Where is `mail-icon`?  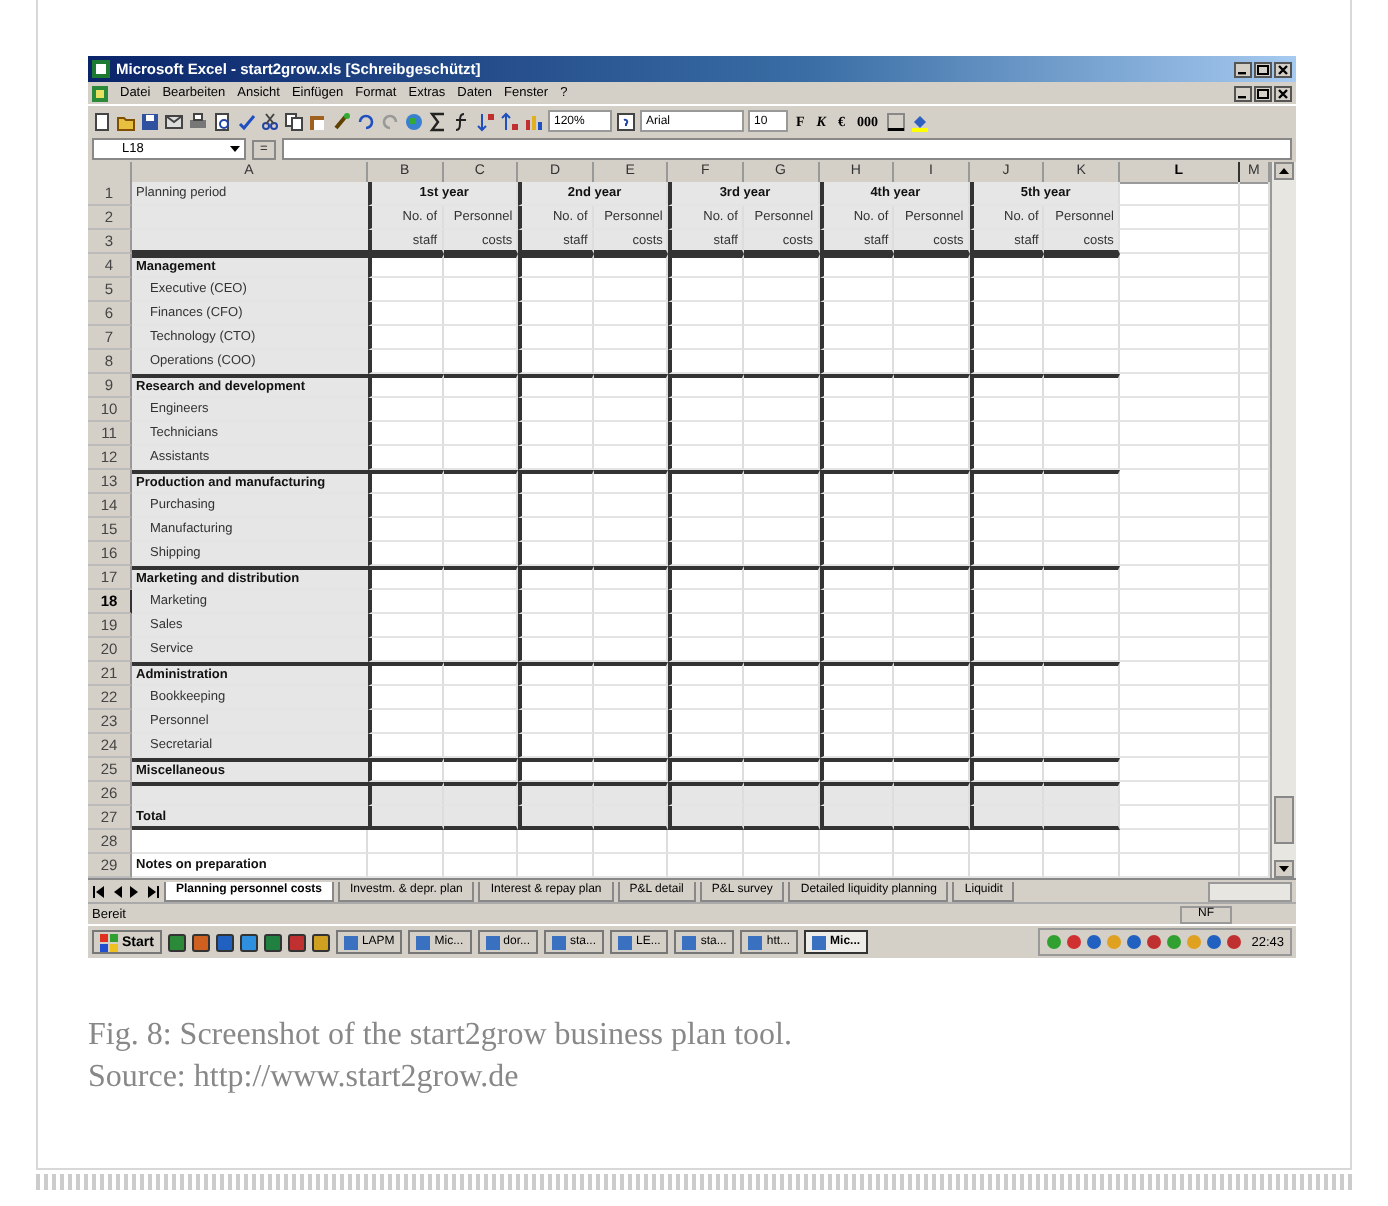 mail-icon is located at coordinates (174, 121).